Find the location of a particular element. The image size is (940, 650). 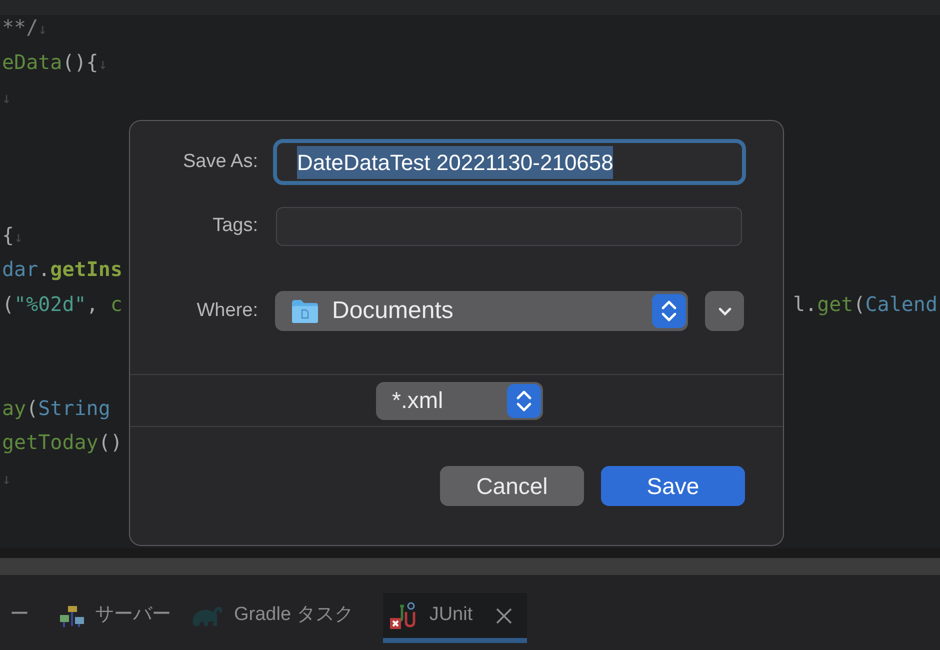

field-label: Tags: is located at coordinates (235, 226).